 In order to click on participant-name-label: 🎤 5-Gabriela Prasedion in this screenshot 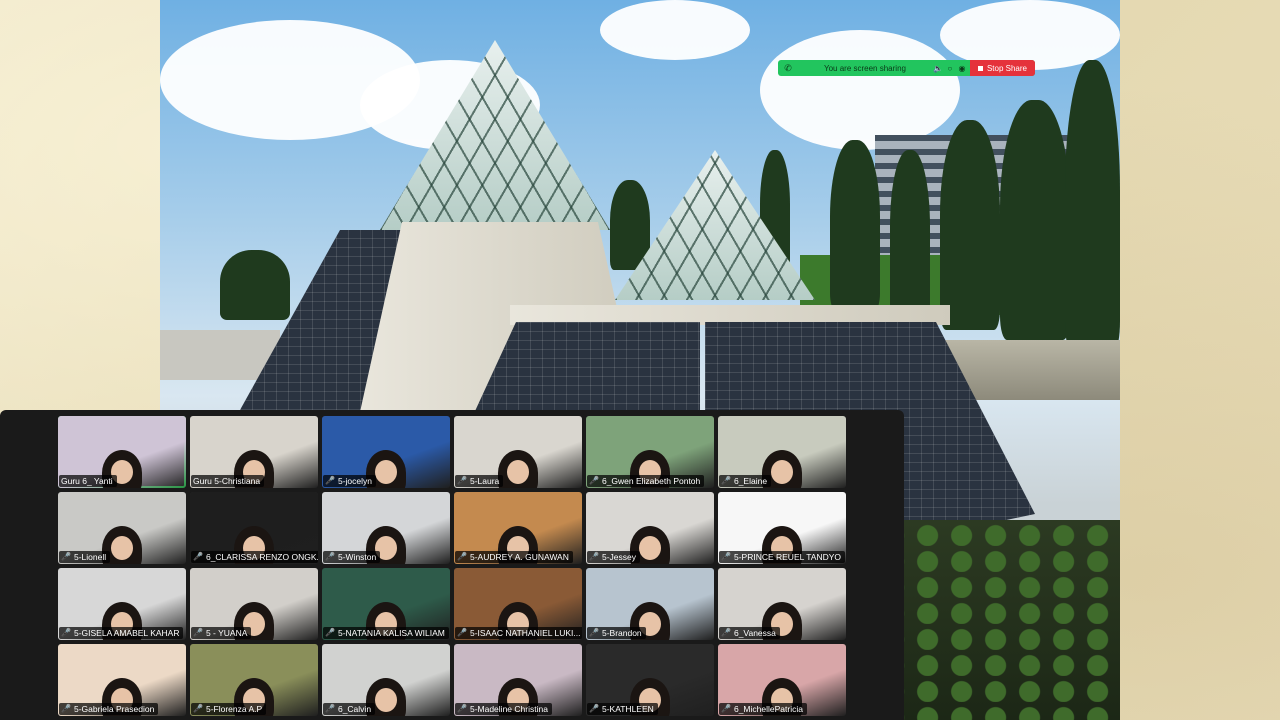, I will do `click(109, 709)`.